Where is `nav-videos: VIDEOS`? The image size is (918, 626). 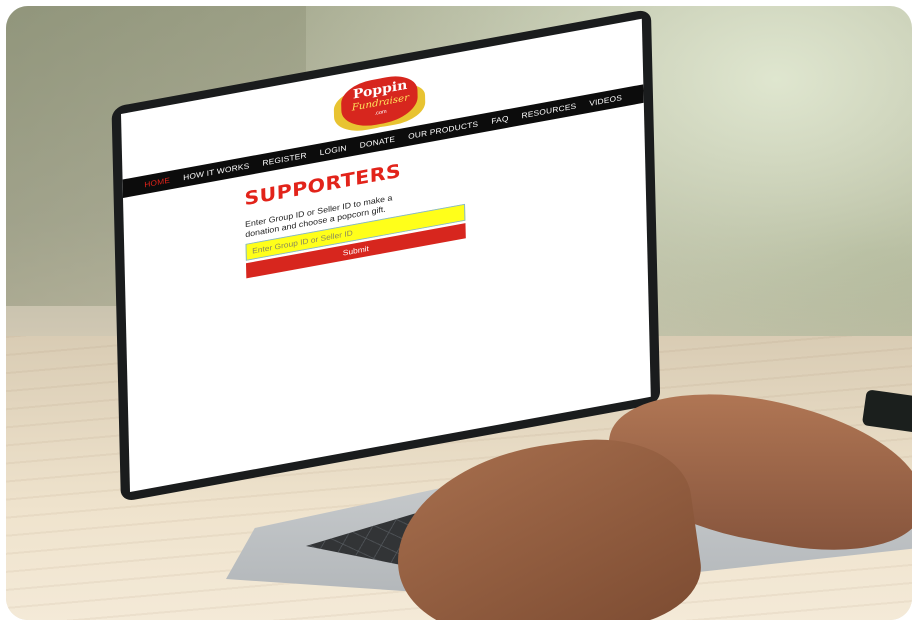
nav-videos: VIDEOS is located at coordinates (605, 100).